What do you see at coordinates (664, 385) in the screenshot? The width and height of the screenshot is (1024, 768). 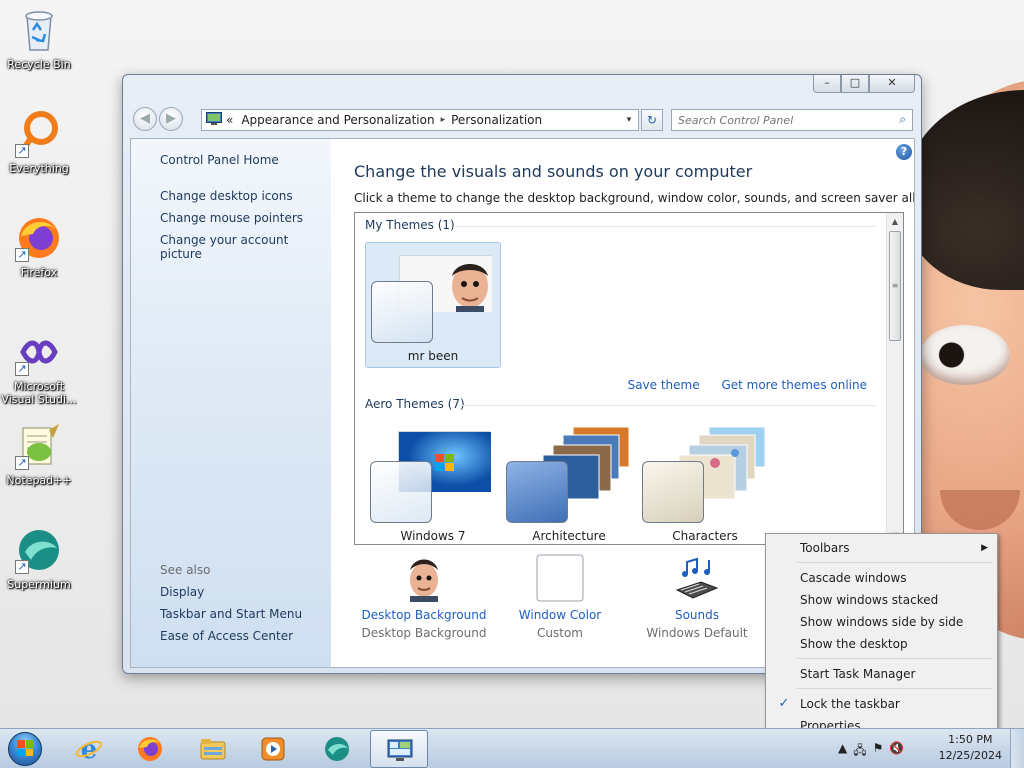 I see `save-theme-link: Save theme` at bounding box center [664, 385].